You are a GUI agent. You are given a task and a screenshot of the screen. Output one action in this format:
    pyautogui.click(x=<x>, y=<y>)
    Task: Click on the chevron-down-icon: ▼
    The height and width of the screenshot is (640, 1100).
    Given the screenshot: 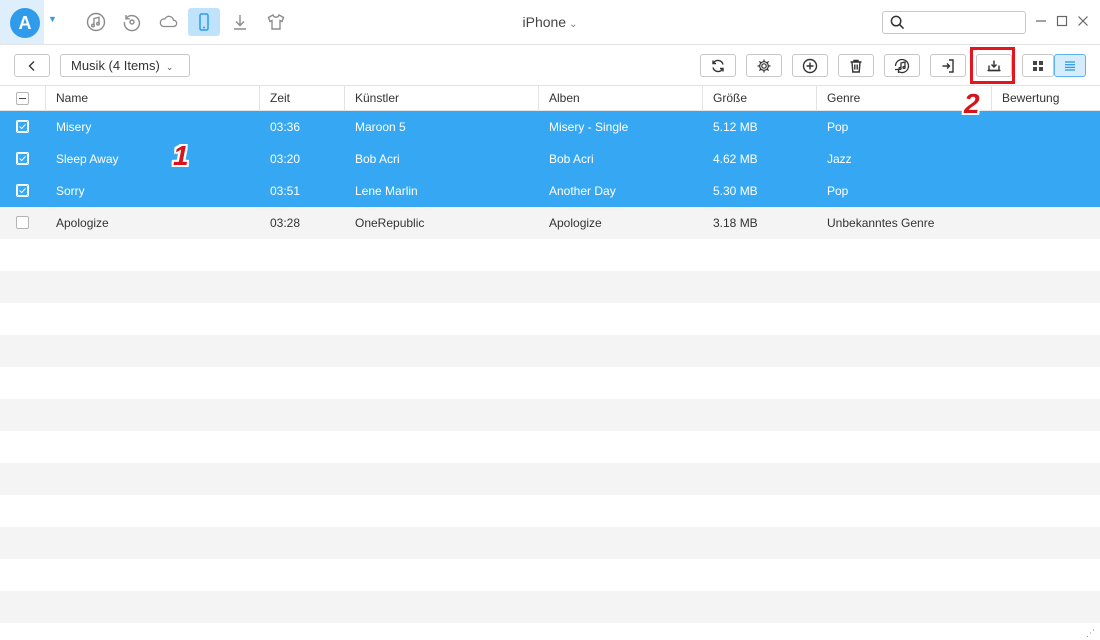 What is the action you would take?
    pyautogui.click(x=52, y=19)
    